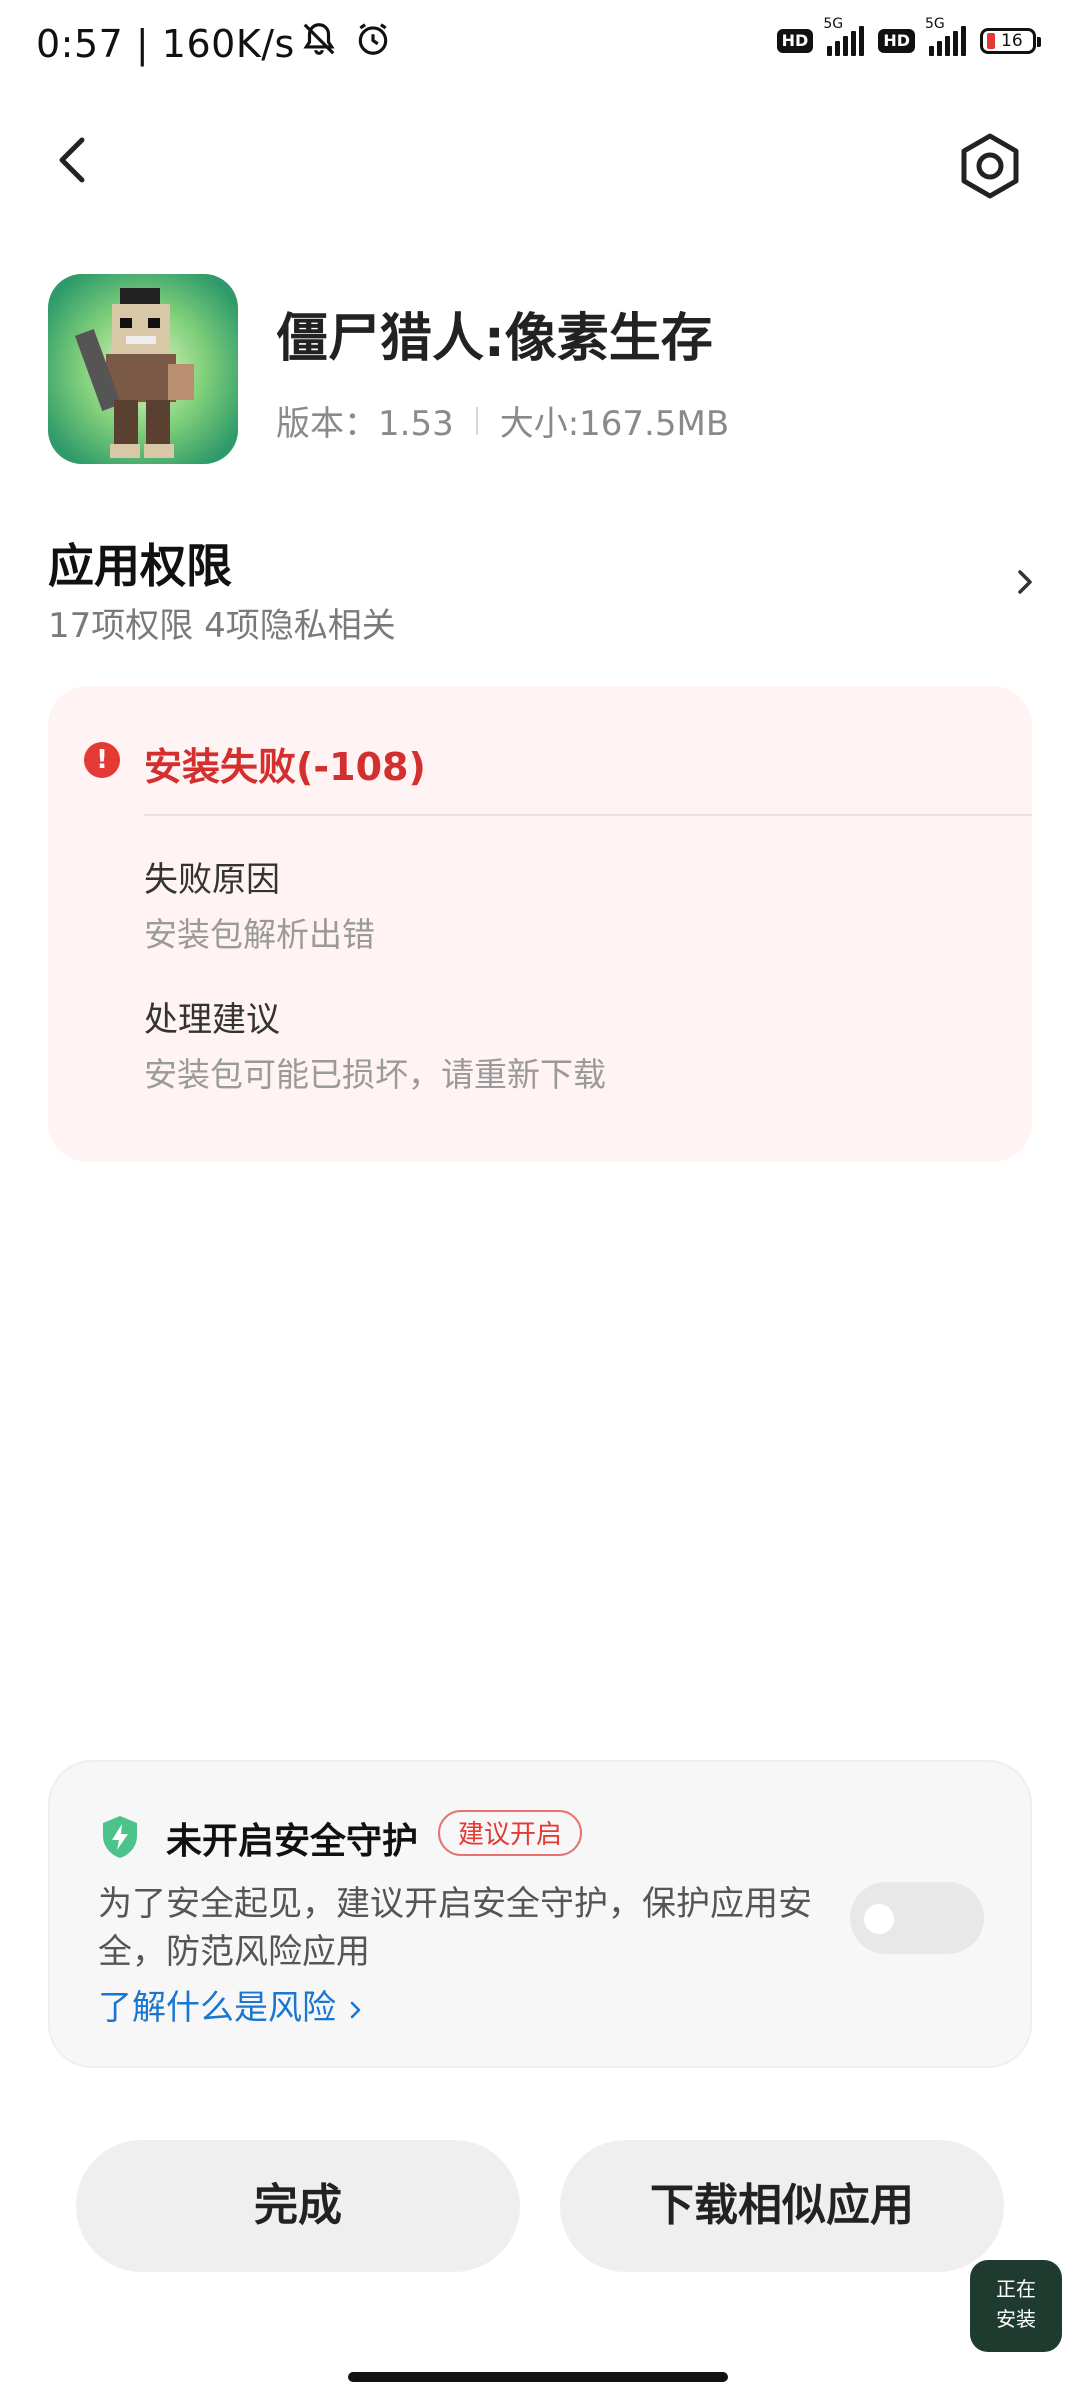  I want to click on shield-icon, so click(120, 1837).